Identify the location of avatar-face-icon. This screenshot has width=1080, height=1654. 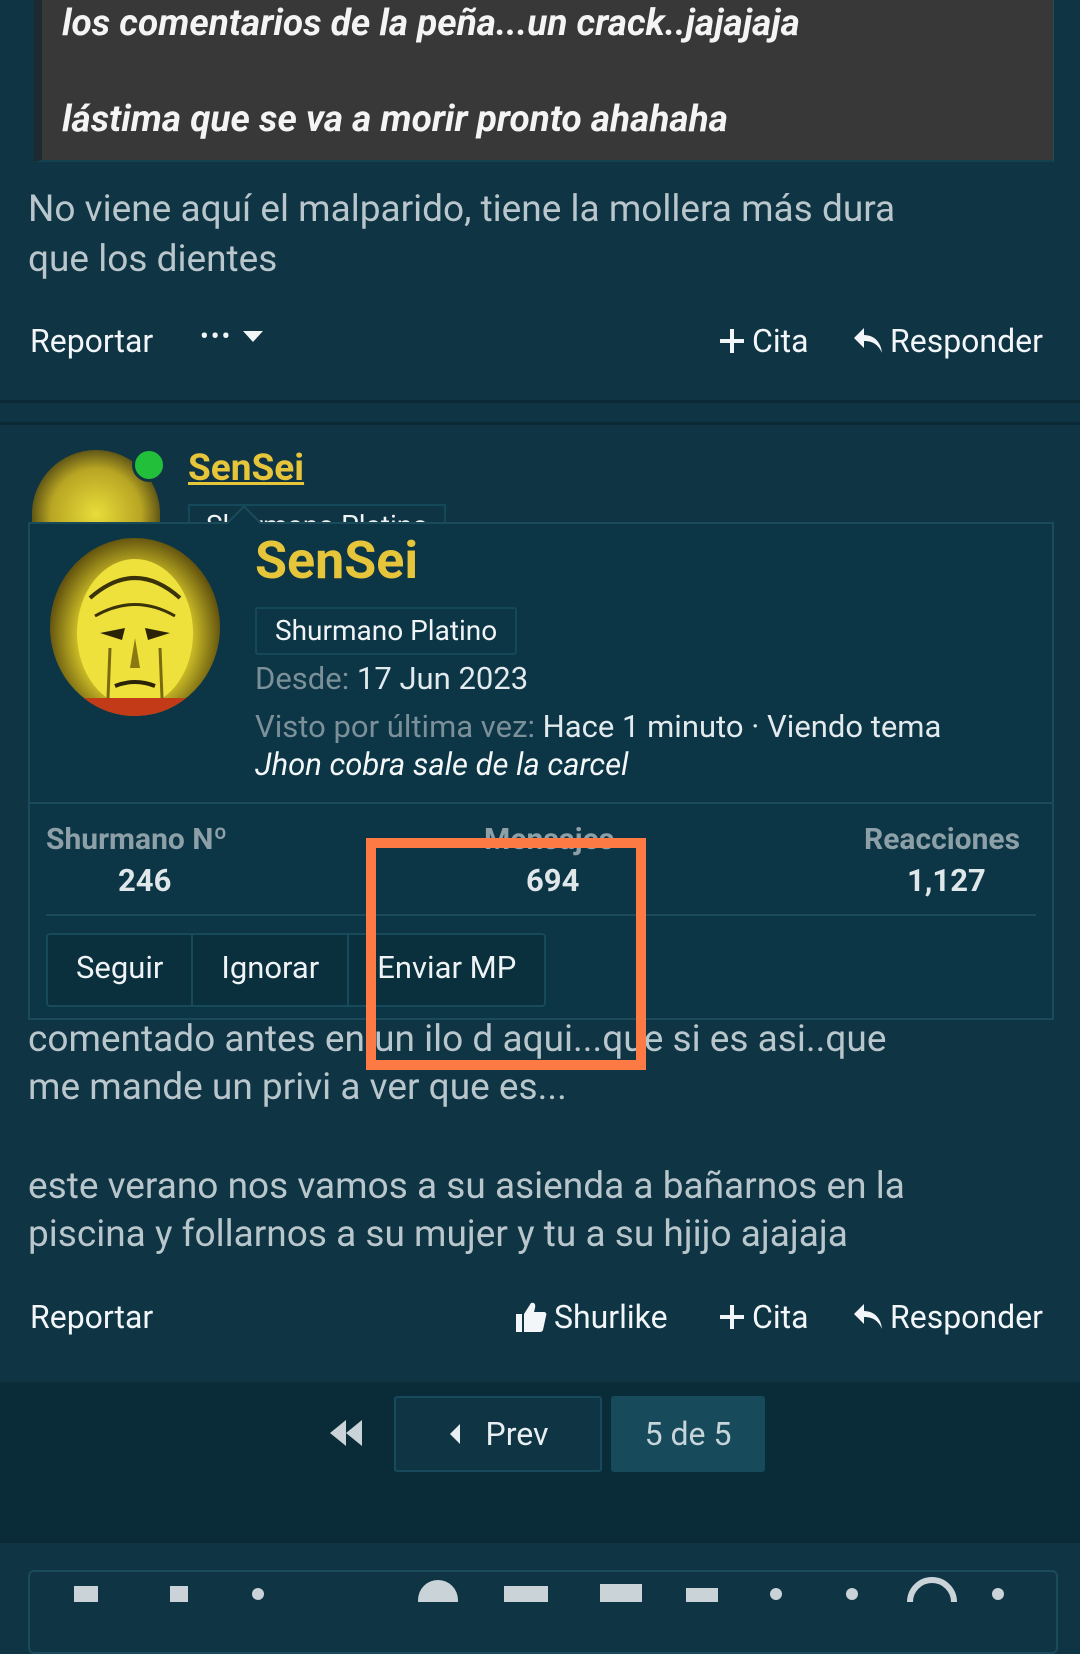
(135, 637).